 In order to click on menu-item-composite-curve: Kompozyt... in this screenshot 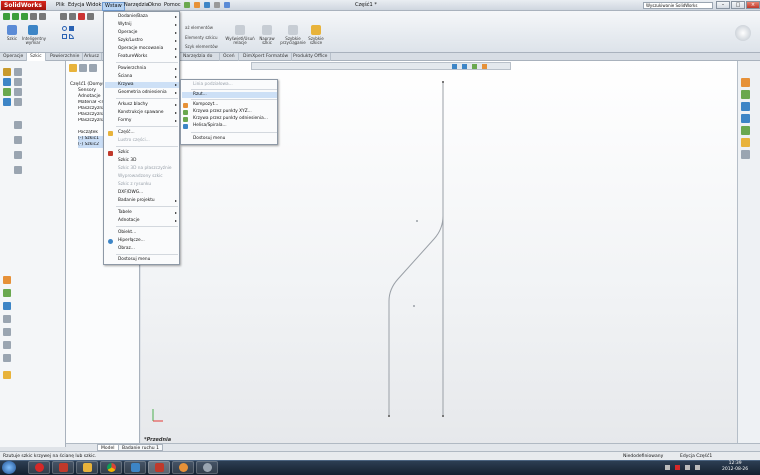, I will do `click(205, 105)`.